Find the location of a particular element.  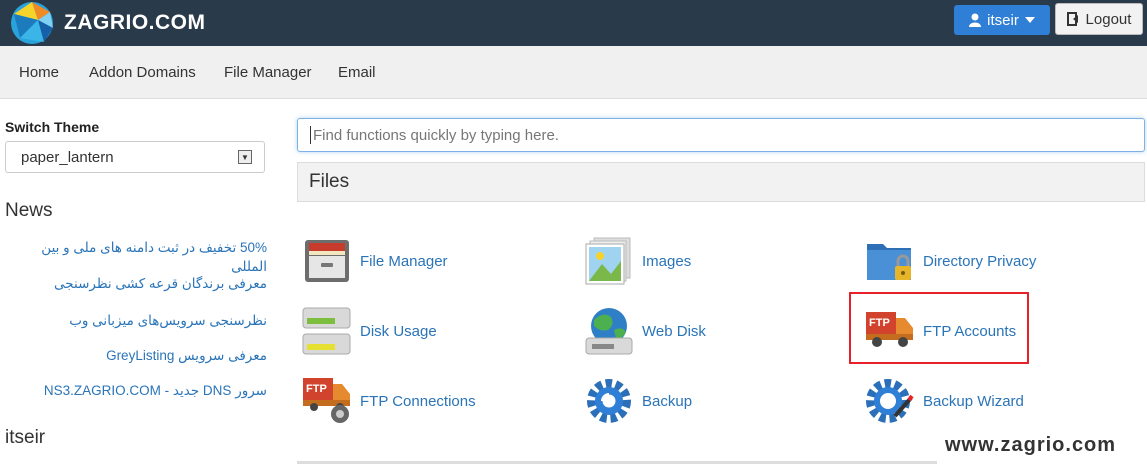

disk-usage-link: Disk Usage is located at coordinates (369, 331).